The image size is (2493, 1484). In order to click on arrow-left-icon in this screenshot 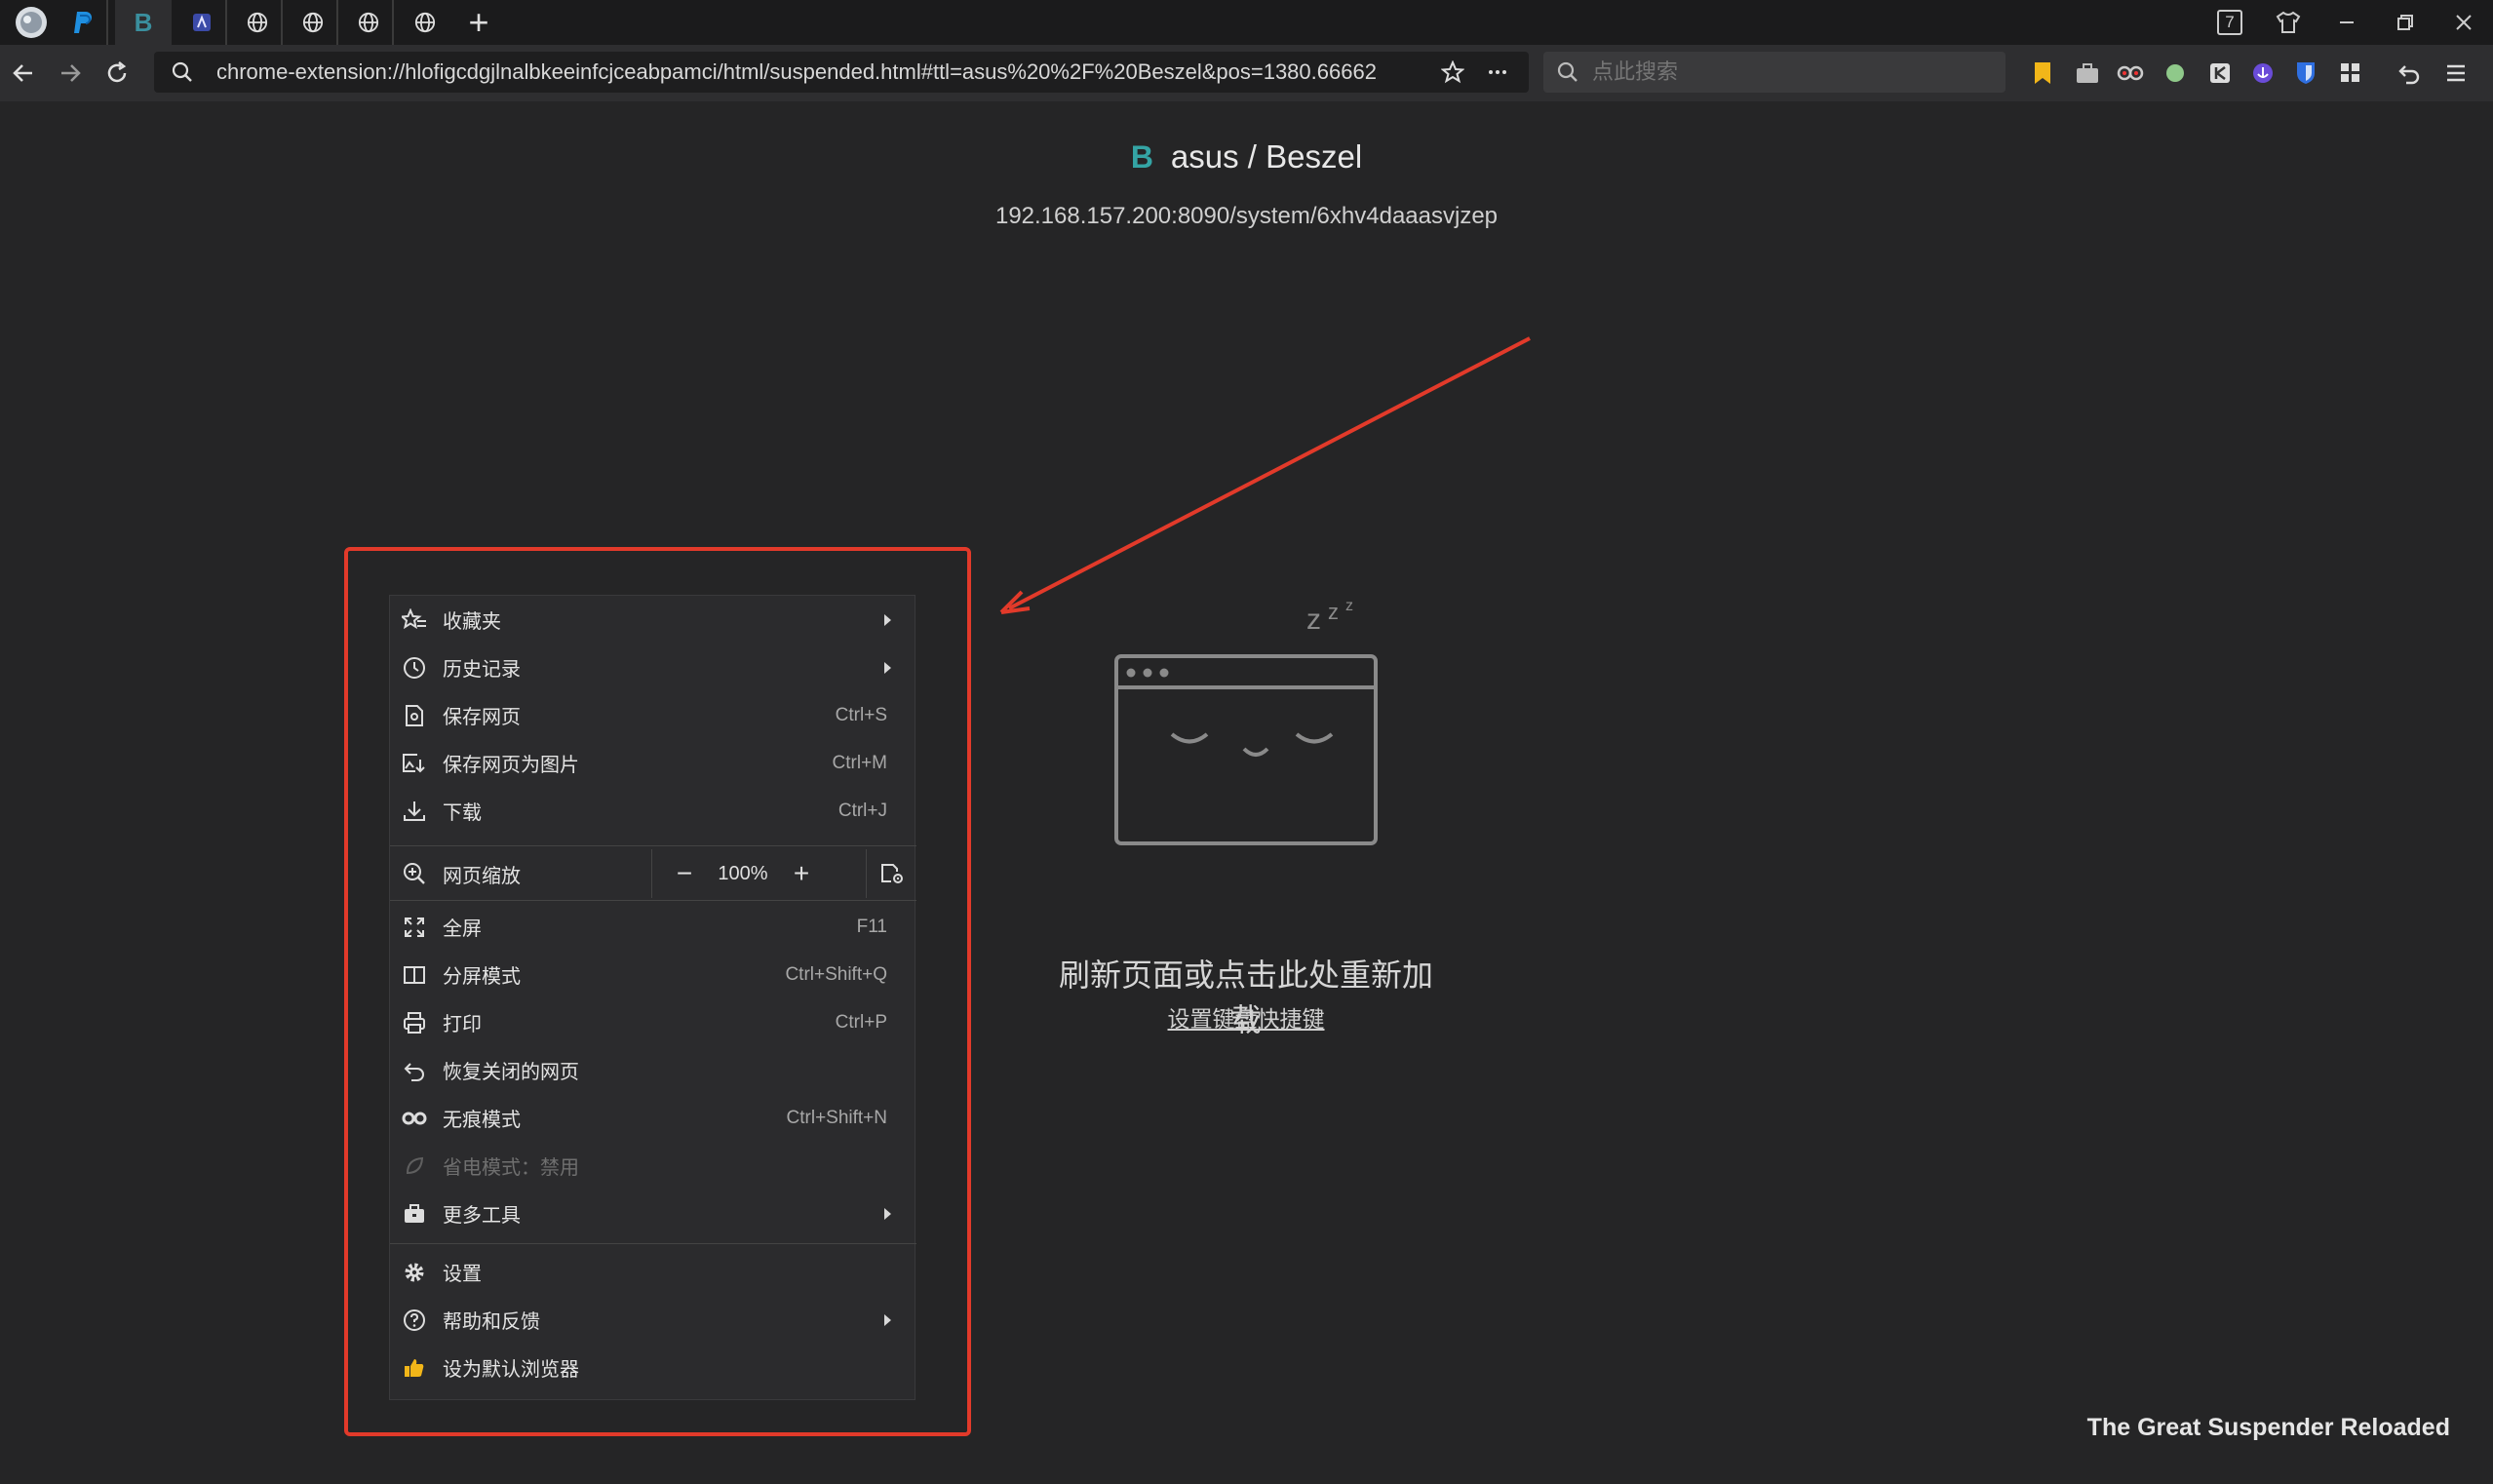, I will do `click(23, 73)`.